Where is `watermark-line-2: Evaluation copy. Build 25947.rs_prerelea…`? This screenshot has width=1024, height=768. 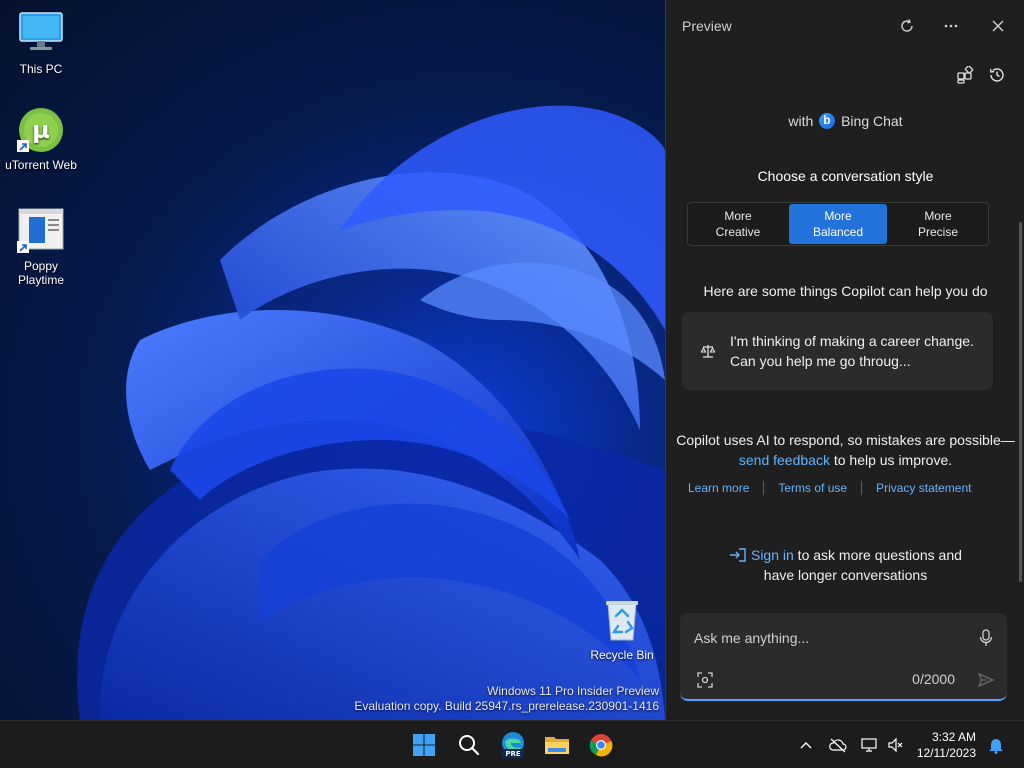
watermark-line-2: Evaluation copy. Build 25947.rs_prerelea… is located at coordinates (506, 706).